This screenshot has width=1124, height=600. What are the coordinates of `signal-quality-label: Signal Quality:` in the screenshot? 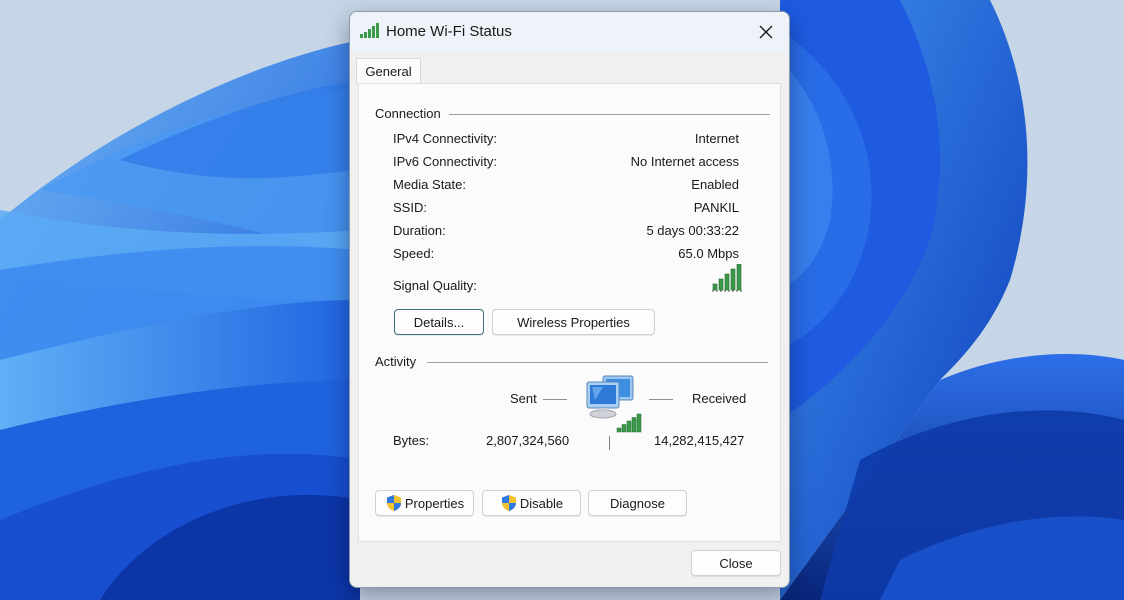 It's located at (435, 285).